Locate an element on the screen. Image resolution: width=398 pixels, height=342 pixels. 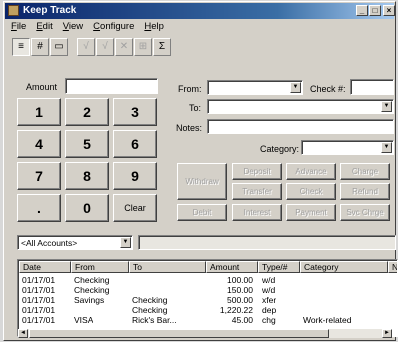
table-cell: Work-related is located at coordinates (327, 320).